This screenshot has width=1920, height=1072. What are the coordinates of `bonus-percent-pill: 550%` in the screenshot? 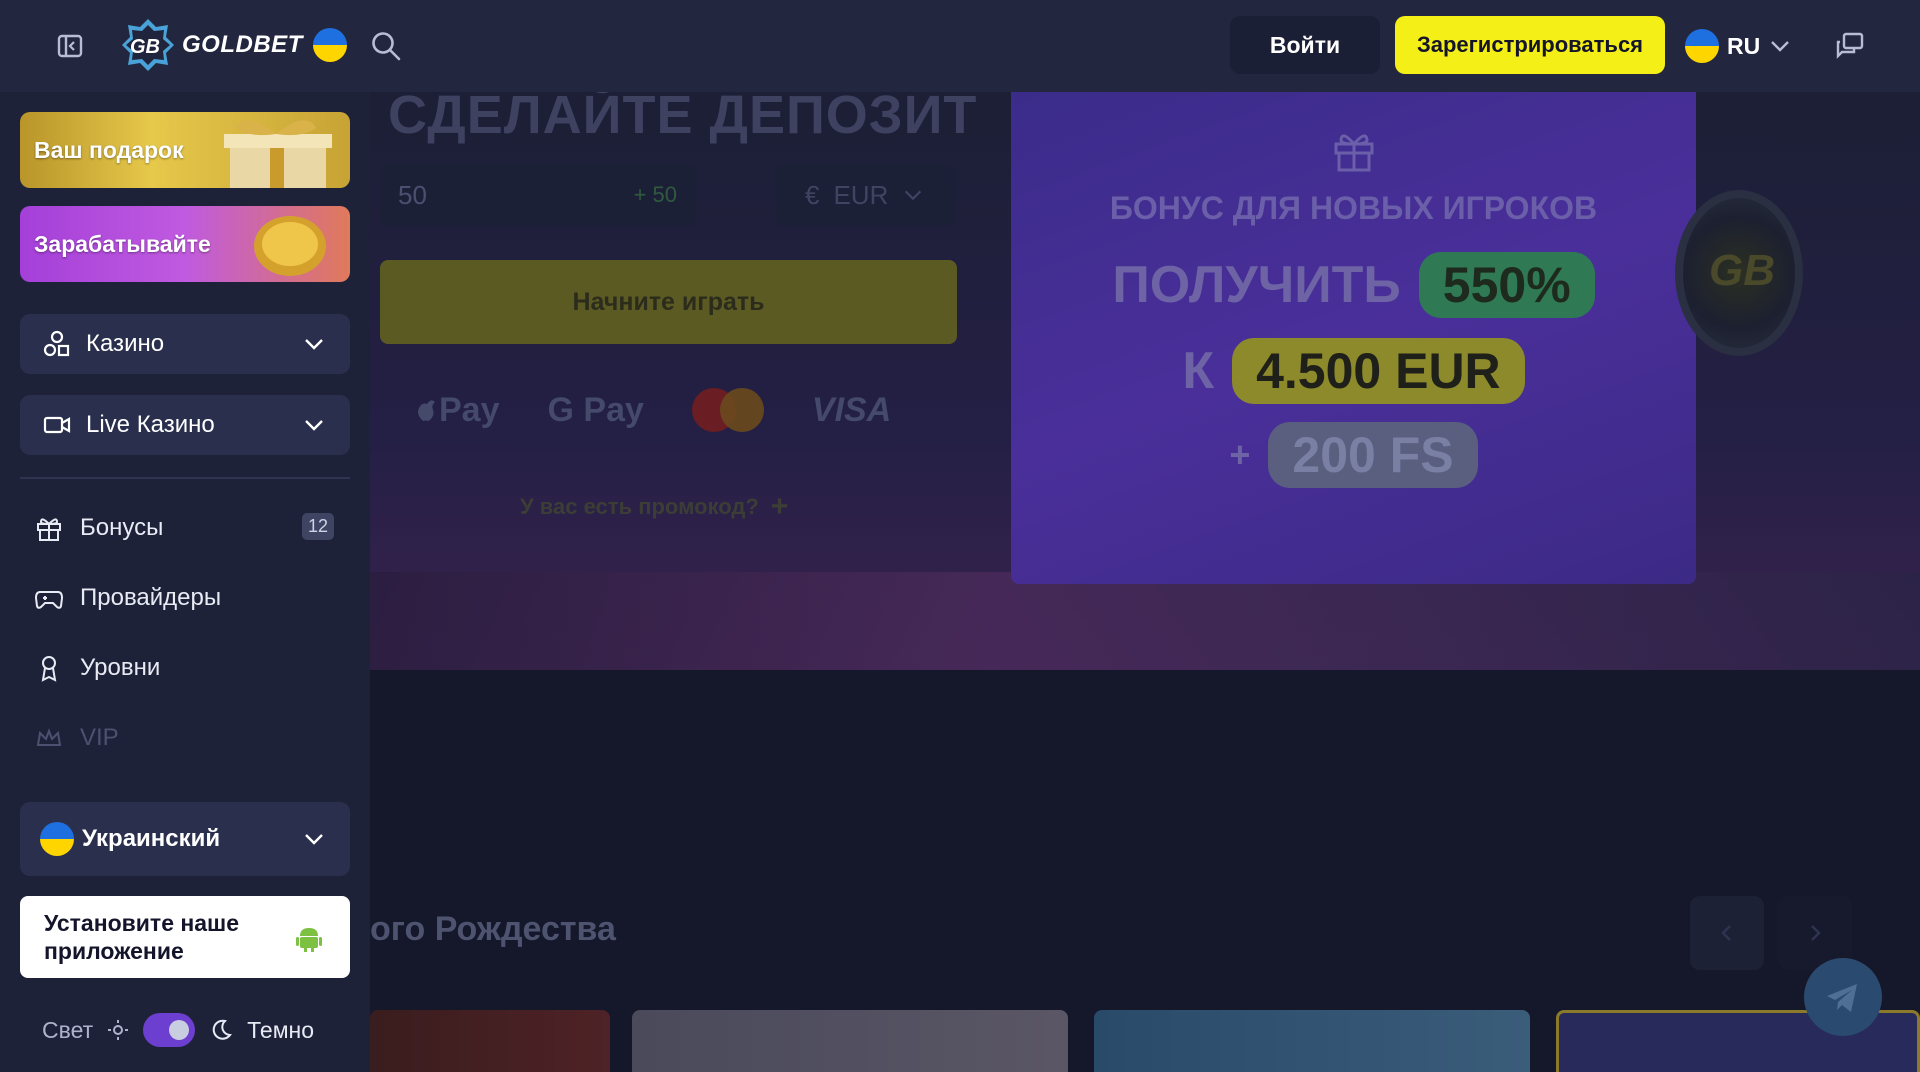 It's located at (1506, 285).